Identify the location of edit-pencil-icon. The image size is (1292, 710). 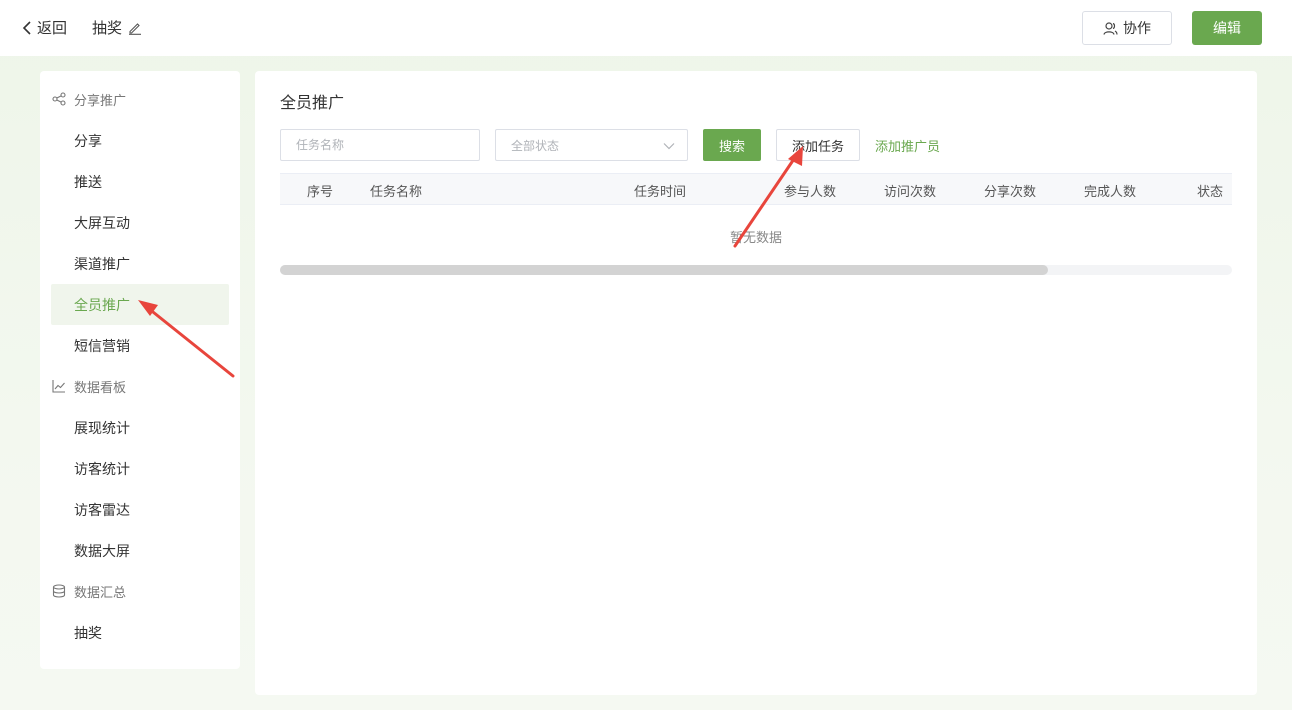
(135, 28).